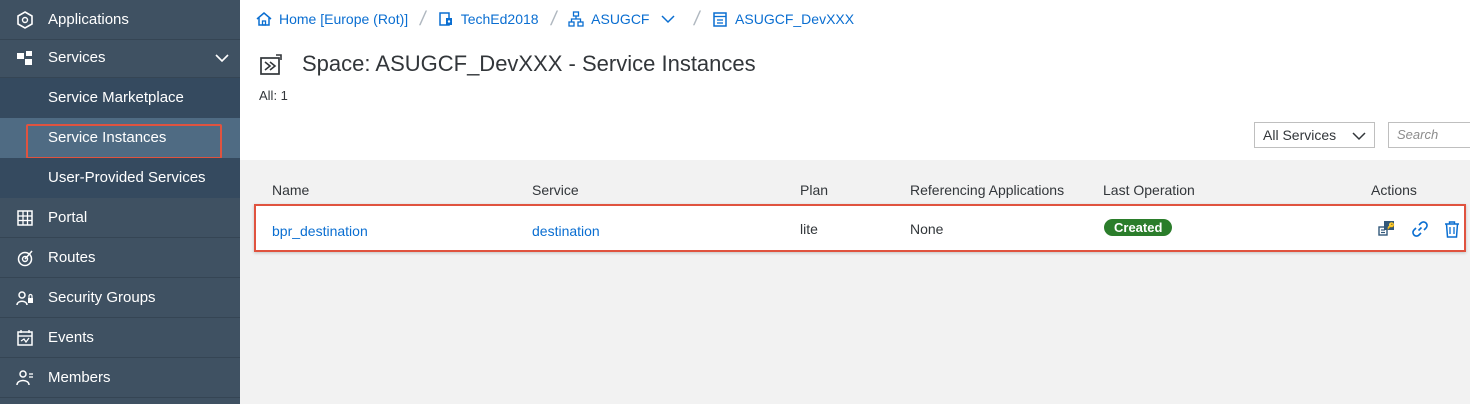 Image resolution: width=1470 pixels, height=404 pixels. I want to click on breadcrumb-space: ASUGCF_DevXXX, so click(783, 19).